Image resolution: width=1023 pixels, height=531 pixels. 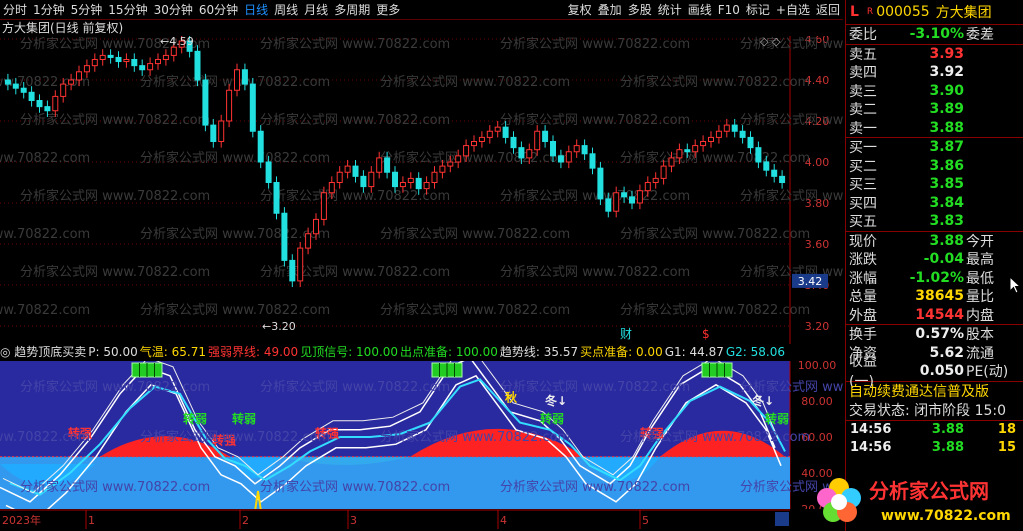 I want to click on flower-icon, so click(x=839, y=500).